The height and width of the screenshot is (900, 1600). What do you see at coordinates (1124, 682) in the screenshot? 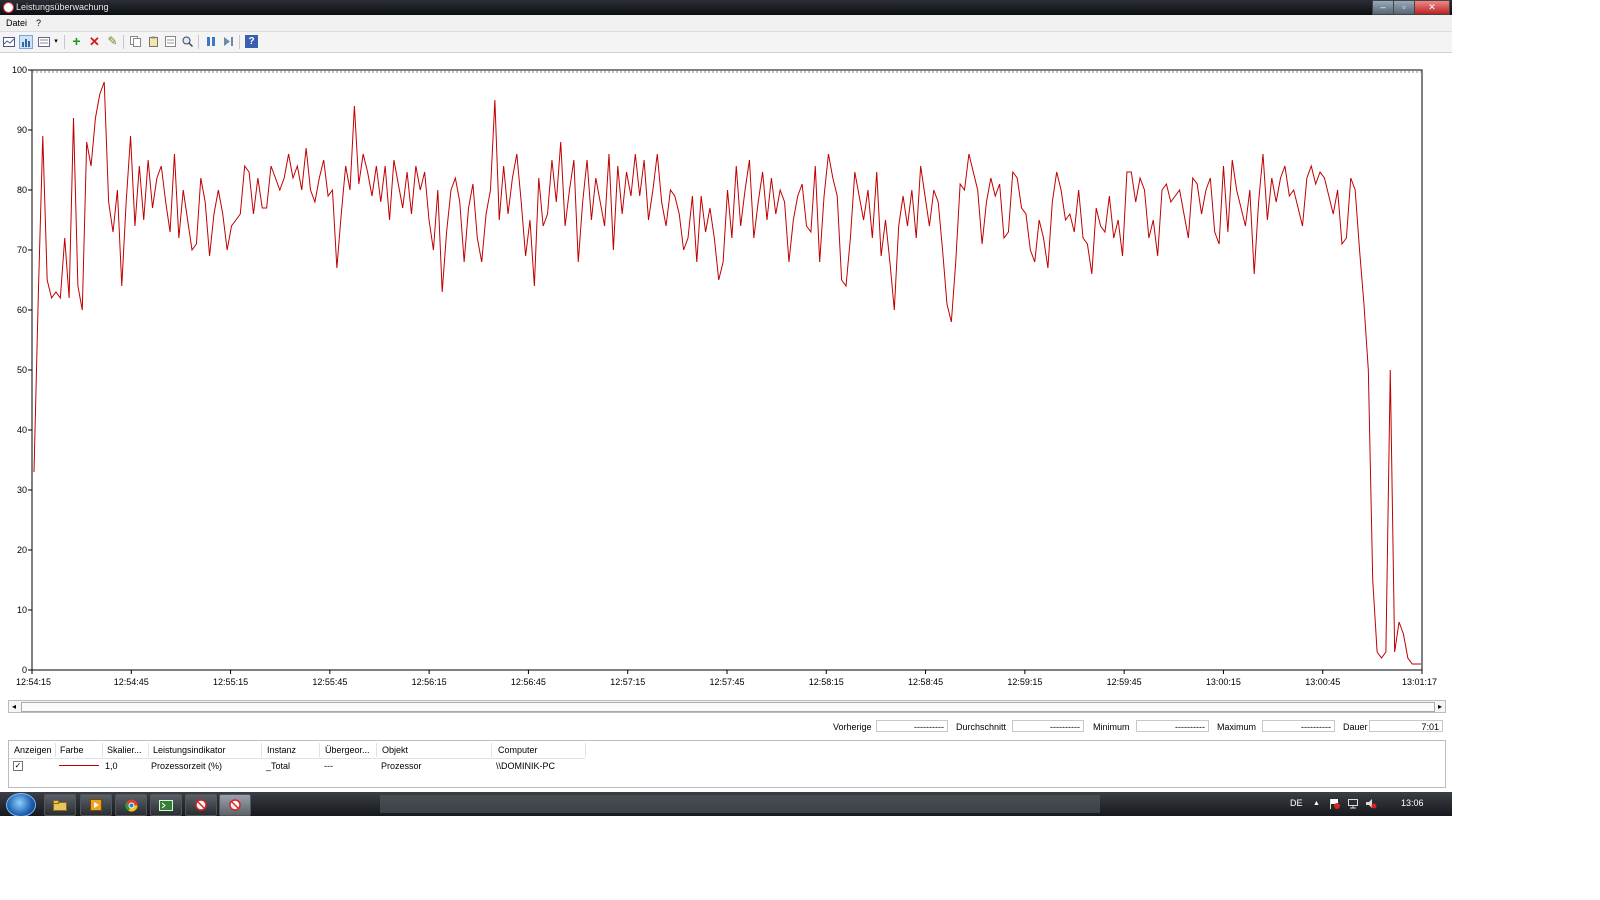
I see `x-tick-label: 12:59:45` at bounding box center [1124, 682].